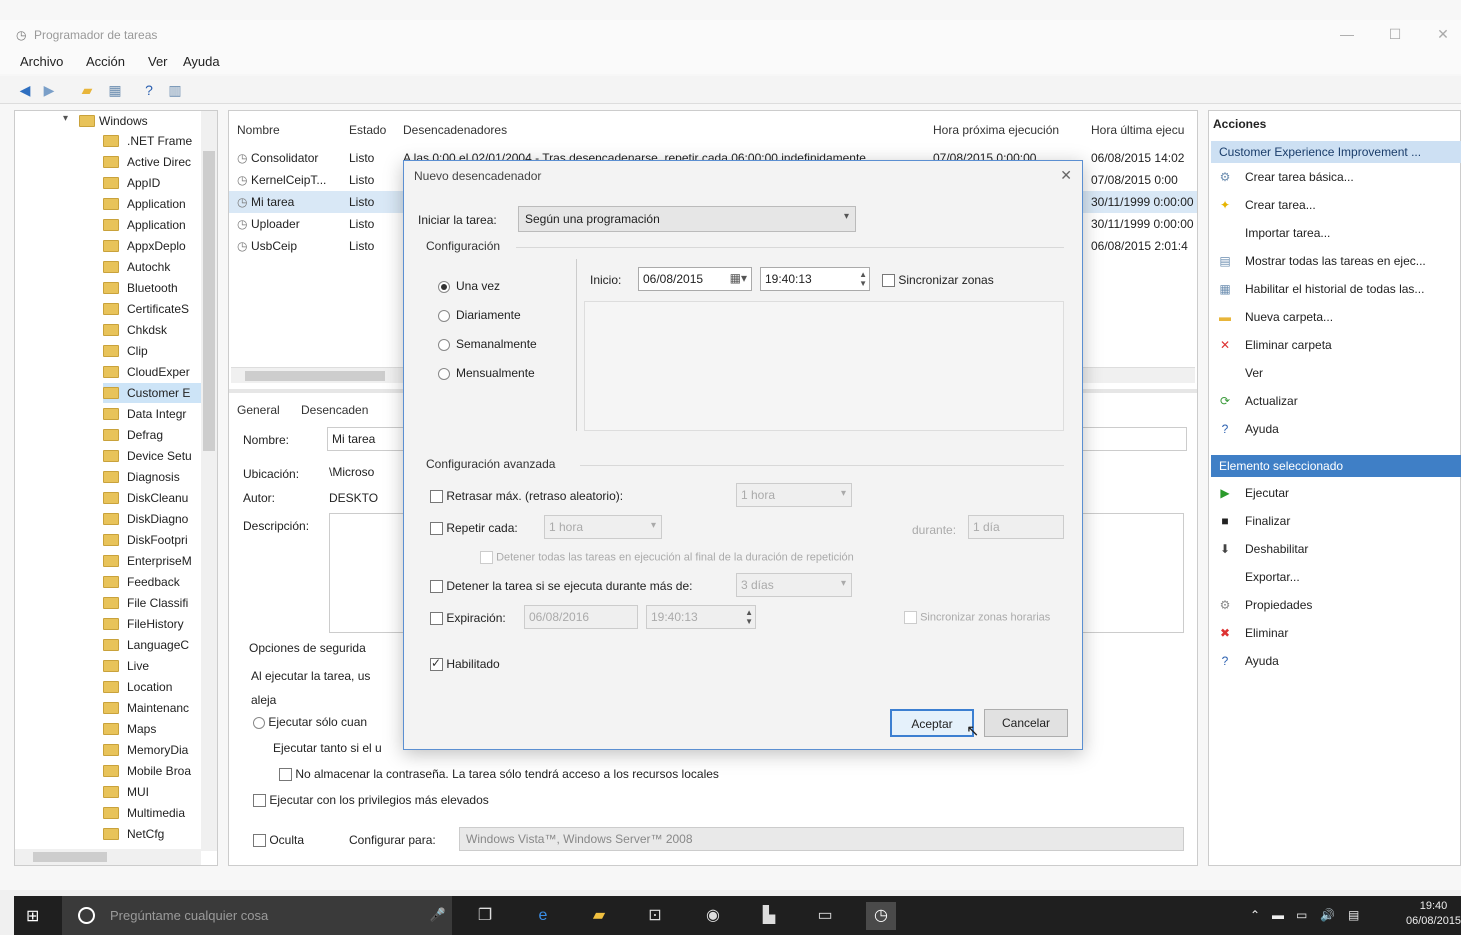 Image resolution: width=1461 pixels, height=935 pixels. I want to click on edge-icon: e, so click(543, 916).